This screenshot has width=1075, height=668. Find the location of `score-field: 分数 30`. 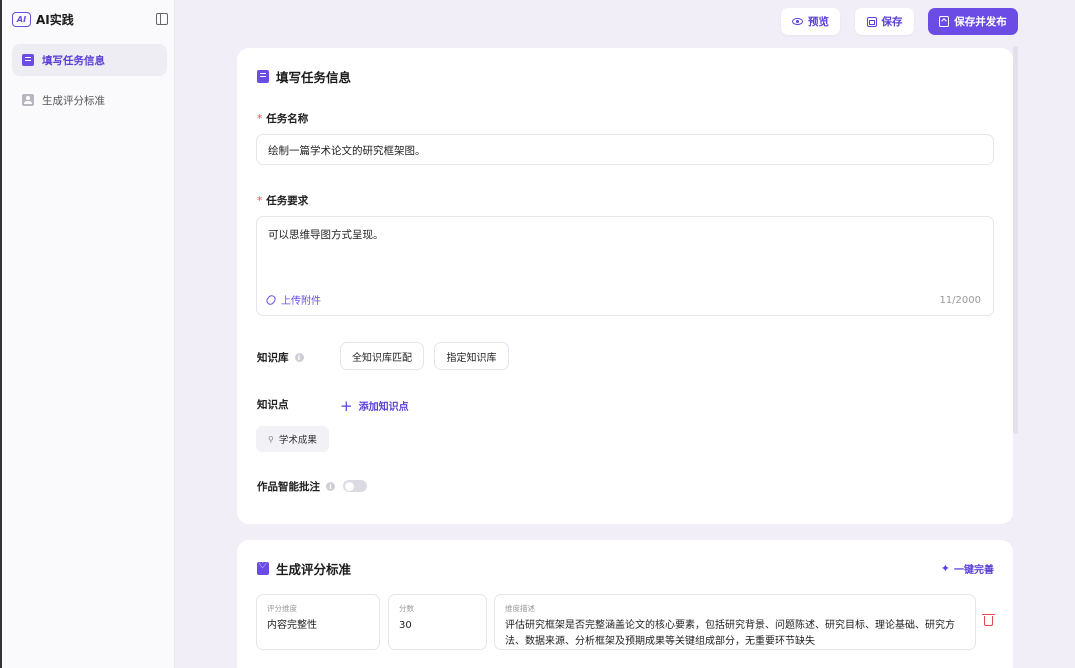

score-field: 分数 30 is located at coordinates (437, 622).